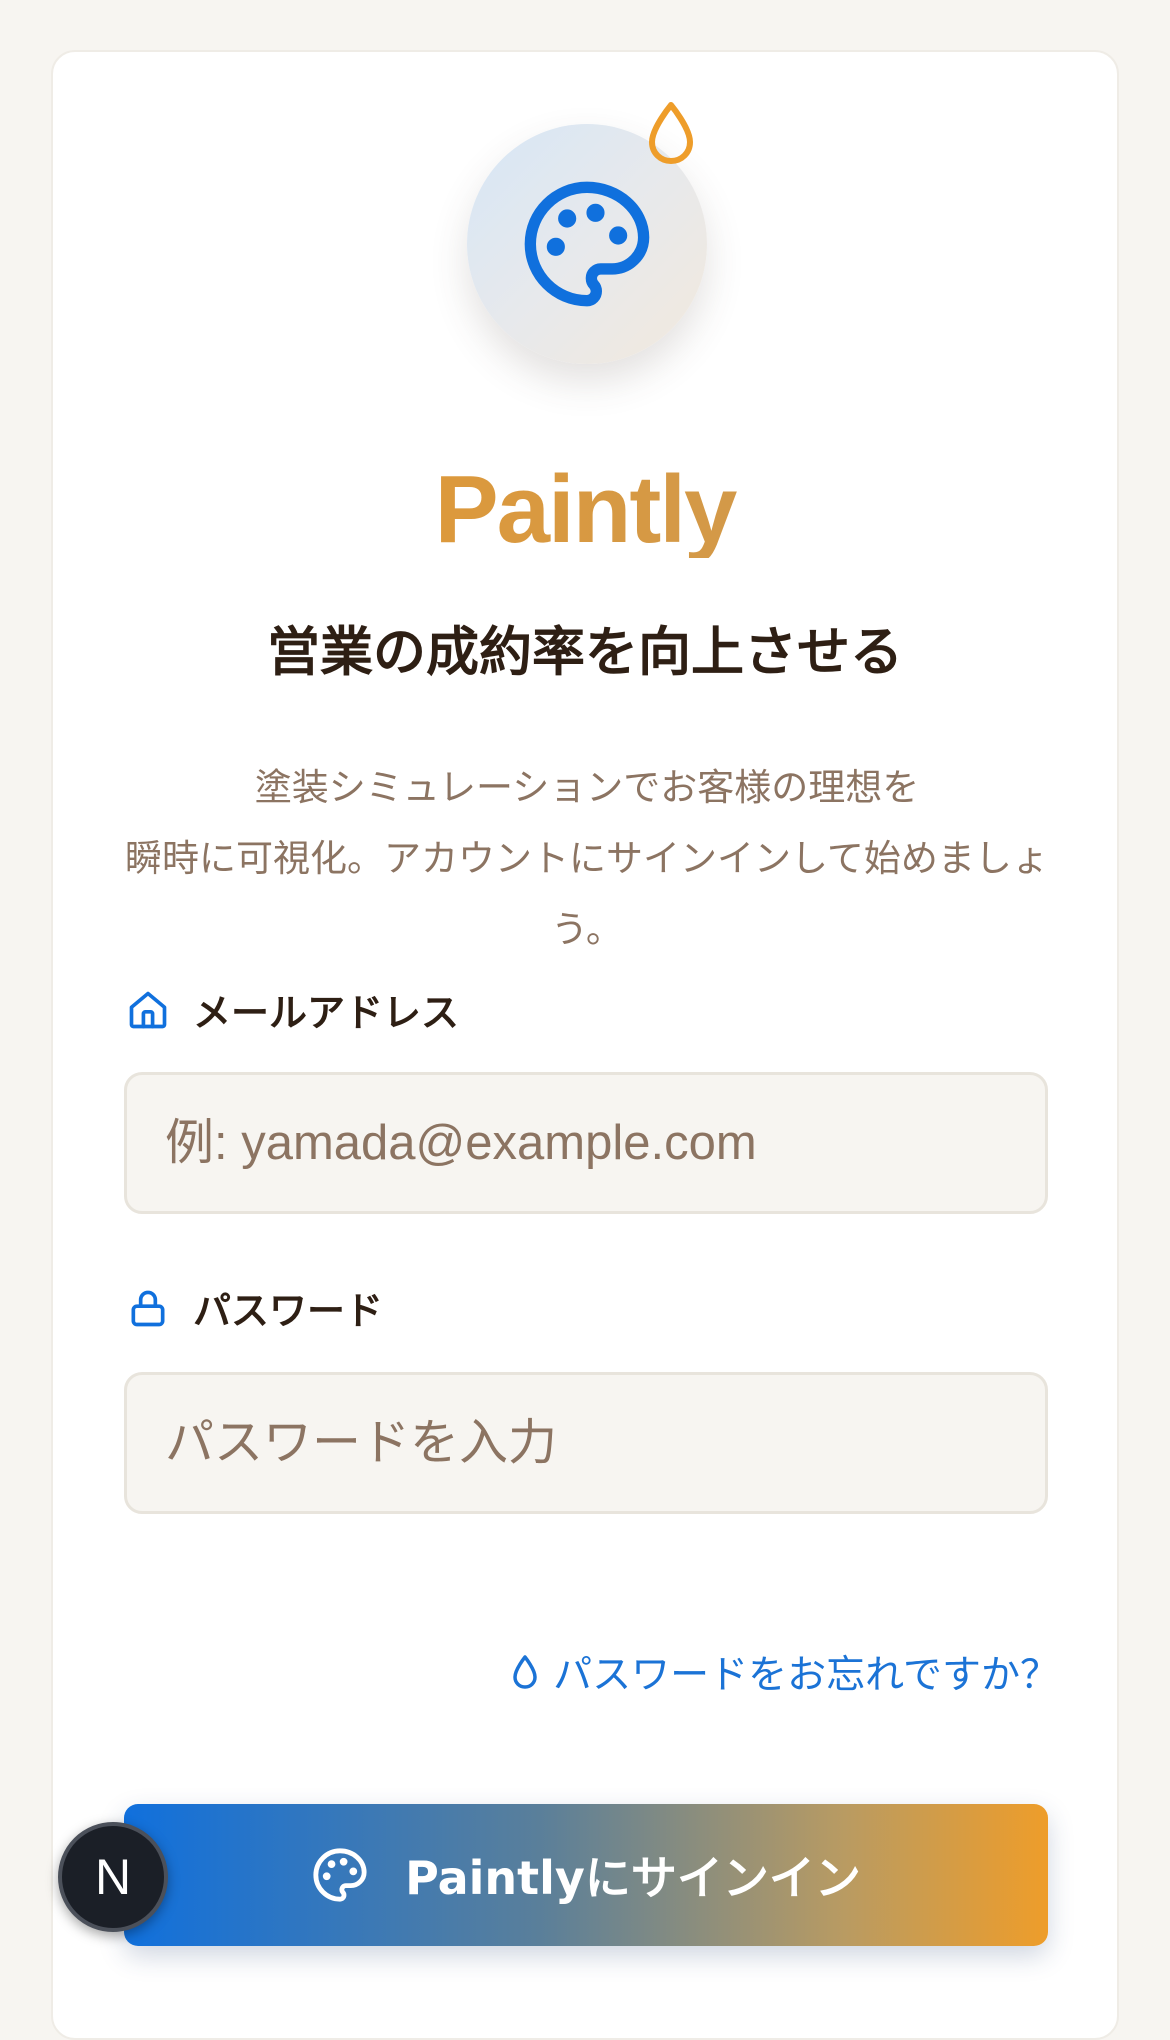 The height and width of the screenshot is (2040, 1170). What do you see at coordinates (326, 1013) in the screenshot?
I see `email-label: メールアドレス` at bounding box center [326, 1013].